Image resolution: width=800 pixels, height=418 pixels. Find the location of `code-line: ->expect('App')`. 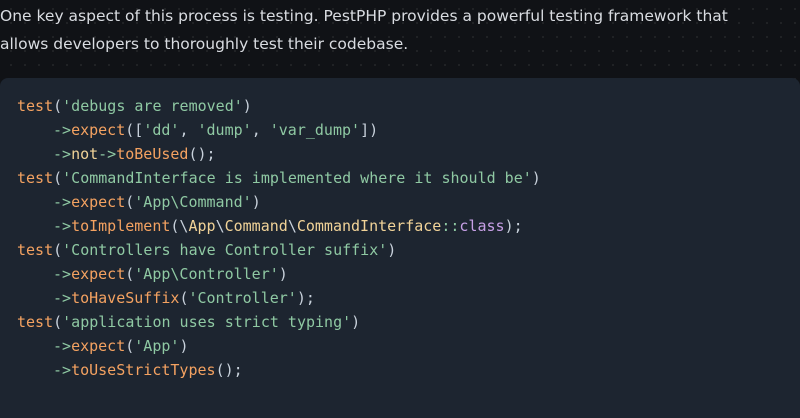

code-line: ->expect('App') is located at coordinates (408, 346).